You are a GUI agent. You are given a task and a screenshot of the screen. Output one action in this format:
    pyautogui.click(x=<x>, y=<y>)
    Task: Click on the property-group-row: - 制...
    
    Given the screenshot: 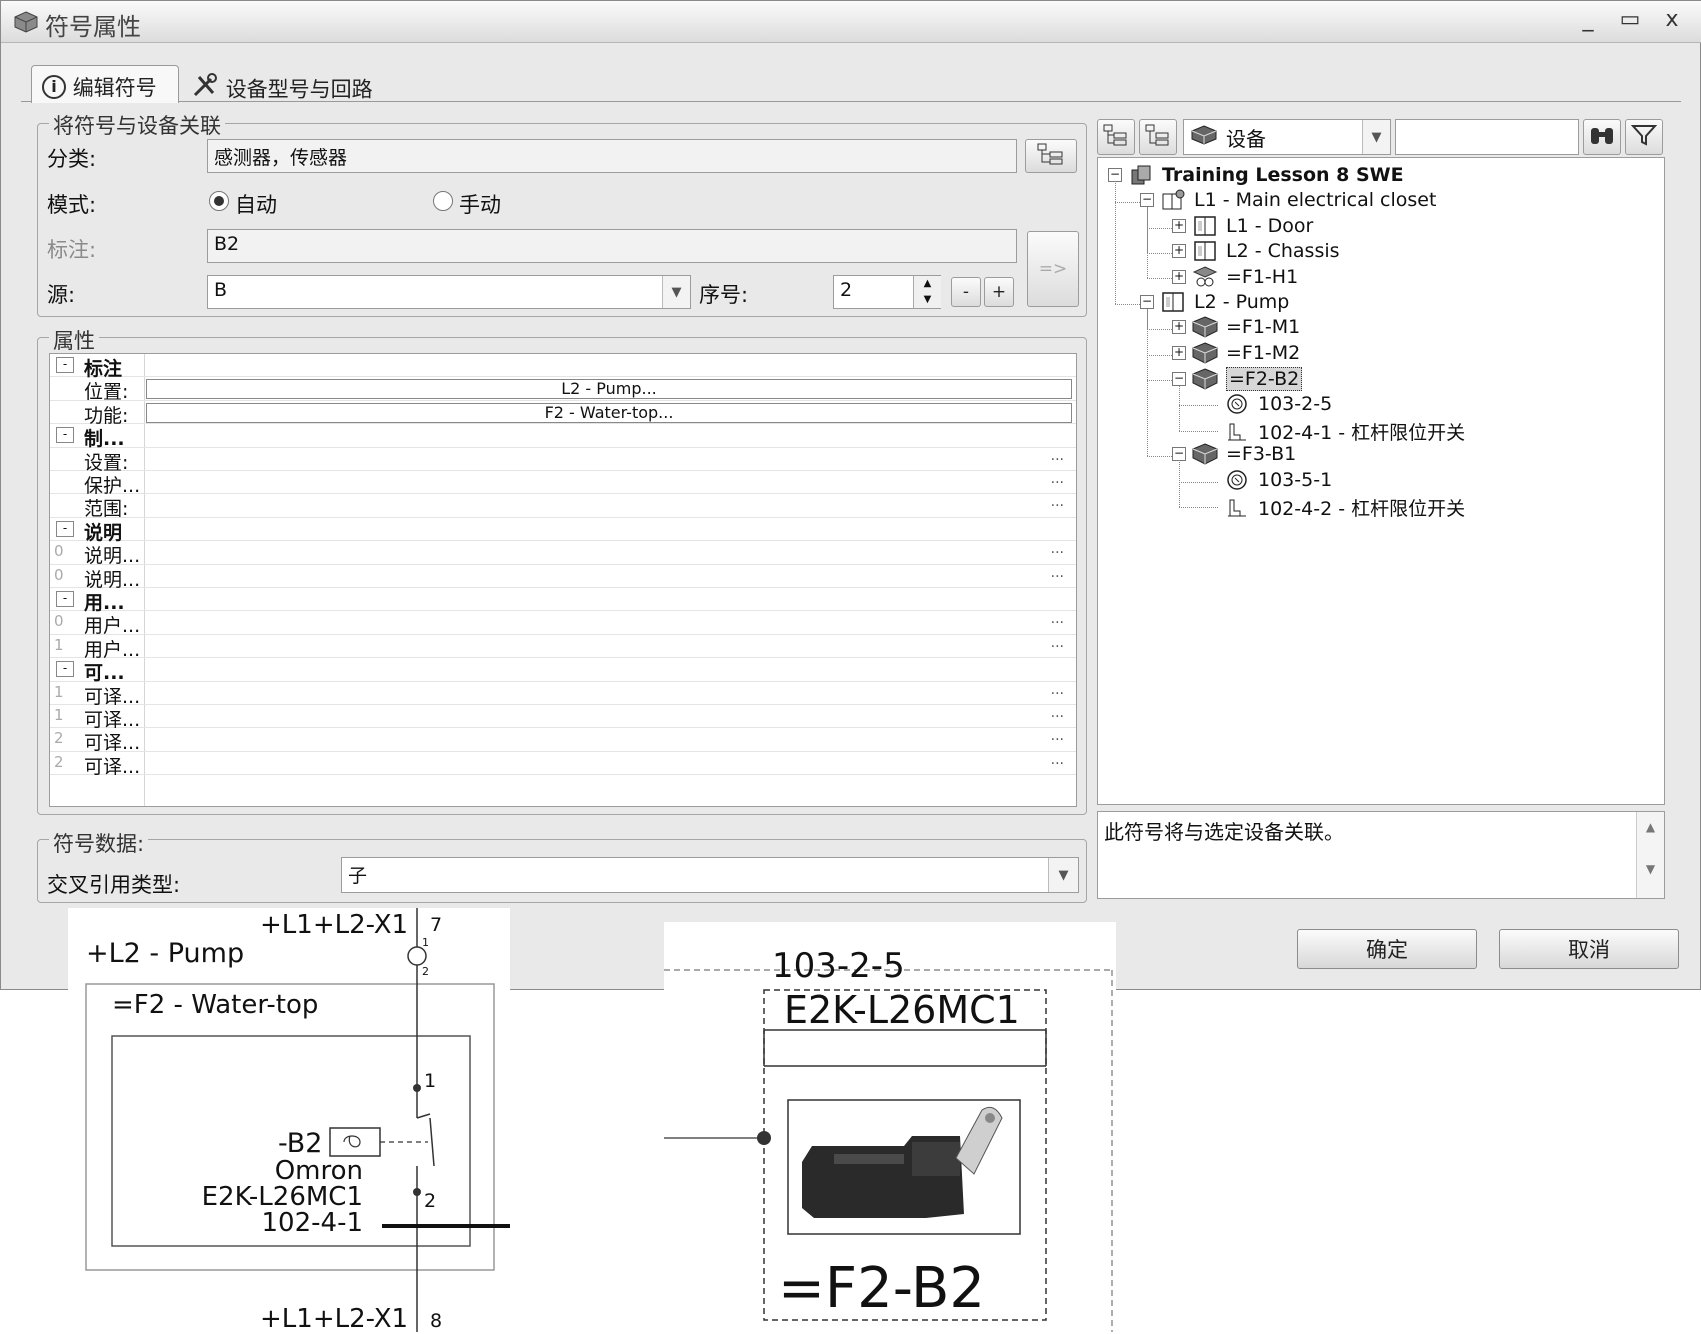 What is the action you would take?
    pyautogui.click(x=563, y=437)
    